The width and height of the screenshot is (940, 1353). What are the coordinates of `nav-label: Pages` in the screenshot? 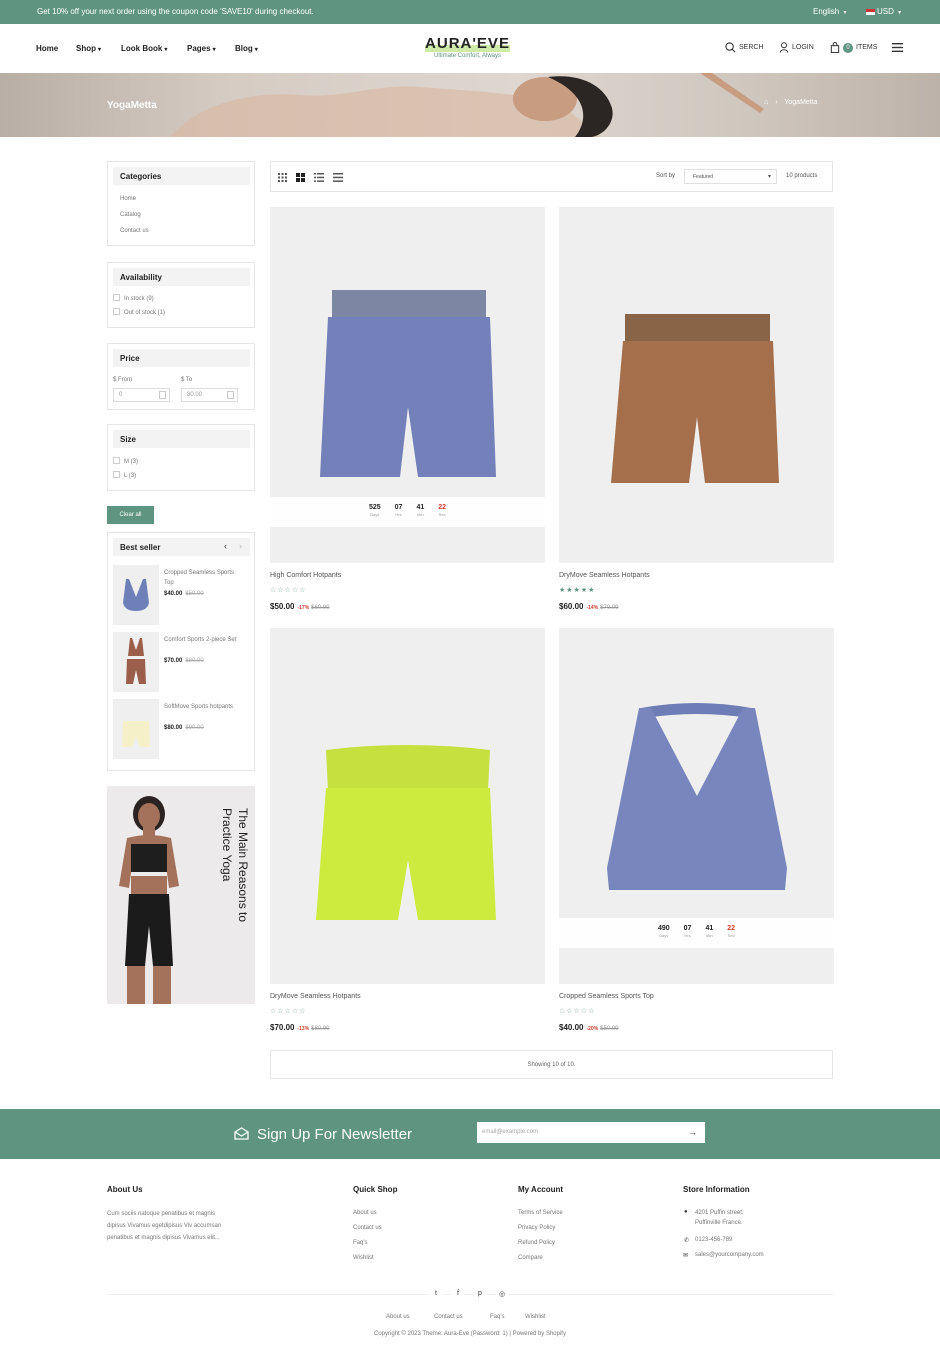 It's located at (199, 48).